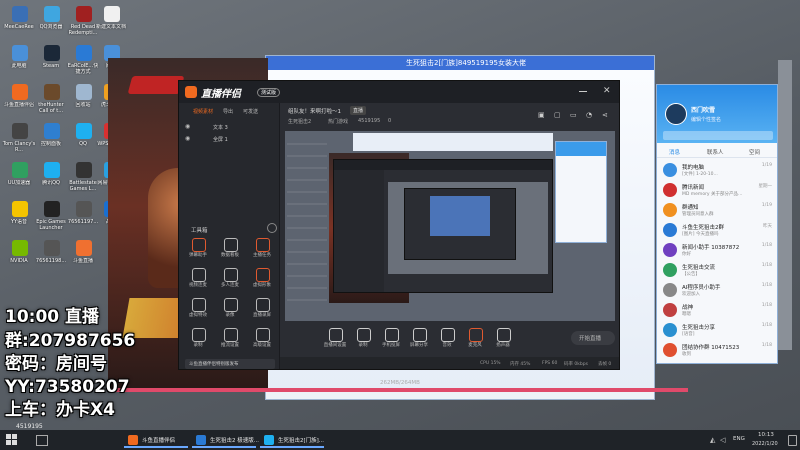 Image resolution: width=800 pixels, height=450 pixels. Describe the element at coordinates (335, 341) in the screenshot. I see `bottom-tool: 直播间设置` at that location.